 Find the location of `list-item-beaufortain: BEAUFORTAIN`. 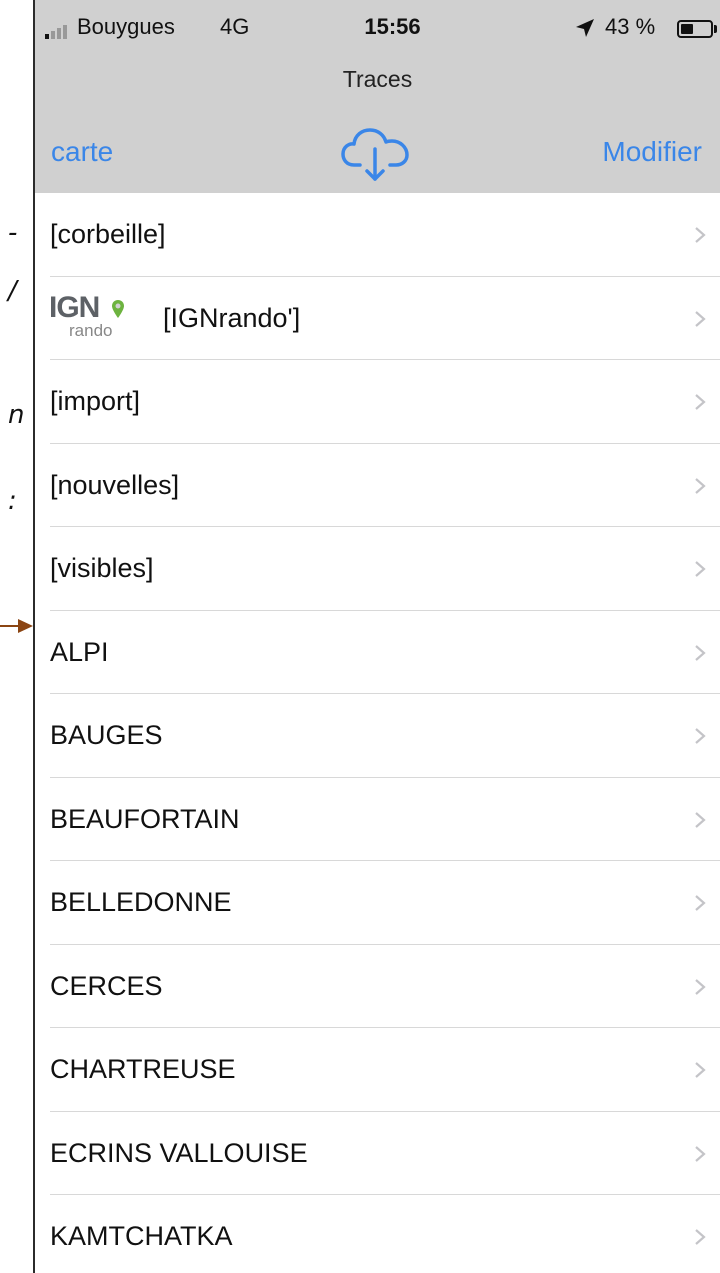

list-item-beaufortain: BEAUFORTAIN is located at coordinates (377, 819).